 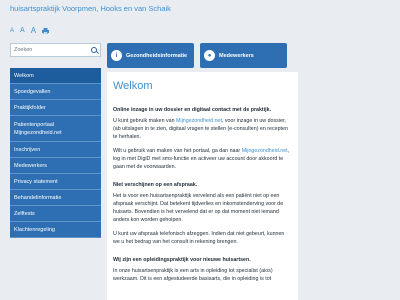 What do you see at coordinates (55, 198) in the screenshot?
I see `nav-item-behandelinformatie: Behandelinformatie` at bounding box center [55, 198].